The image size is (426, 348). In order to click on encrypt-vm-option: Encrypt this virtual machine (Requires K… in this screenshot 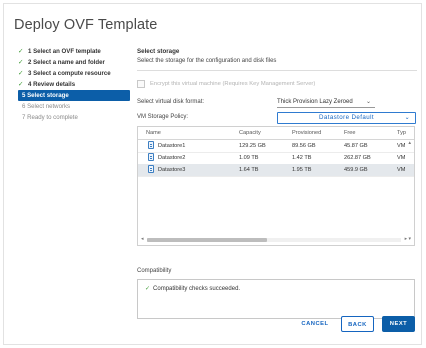, I will do `click(226, 84)`.